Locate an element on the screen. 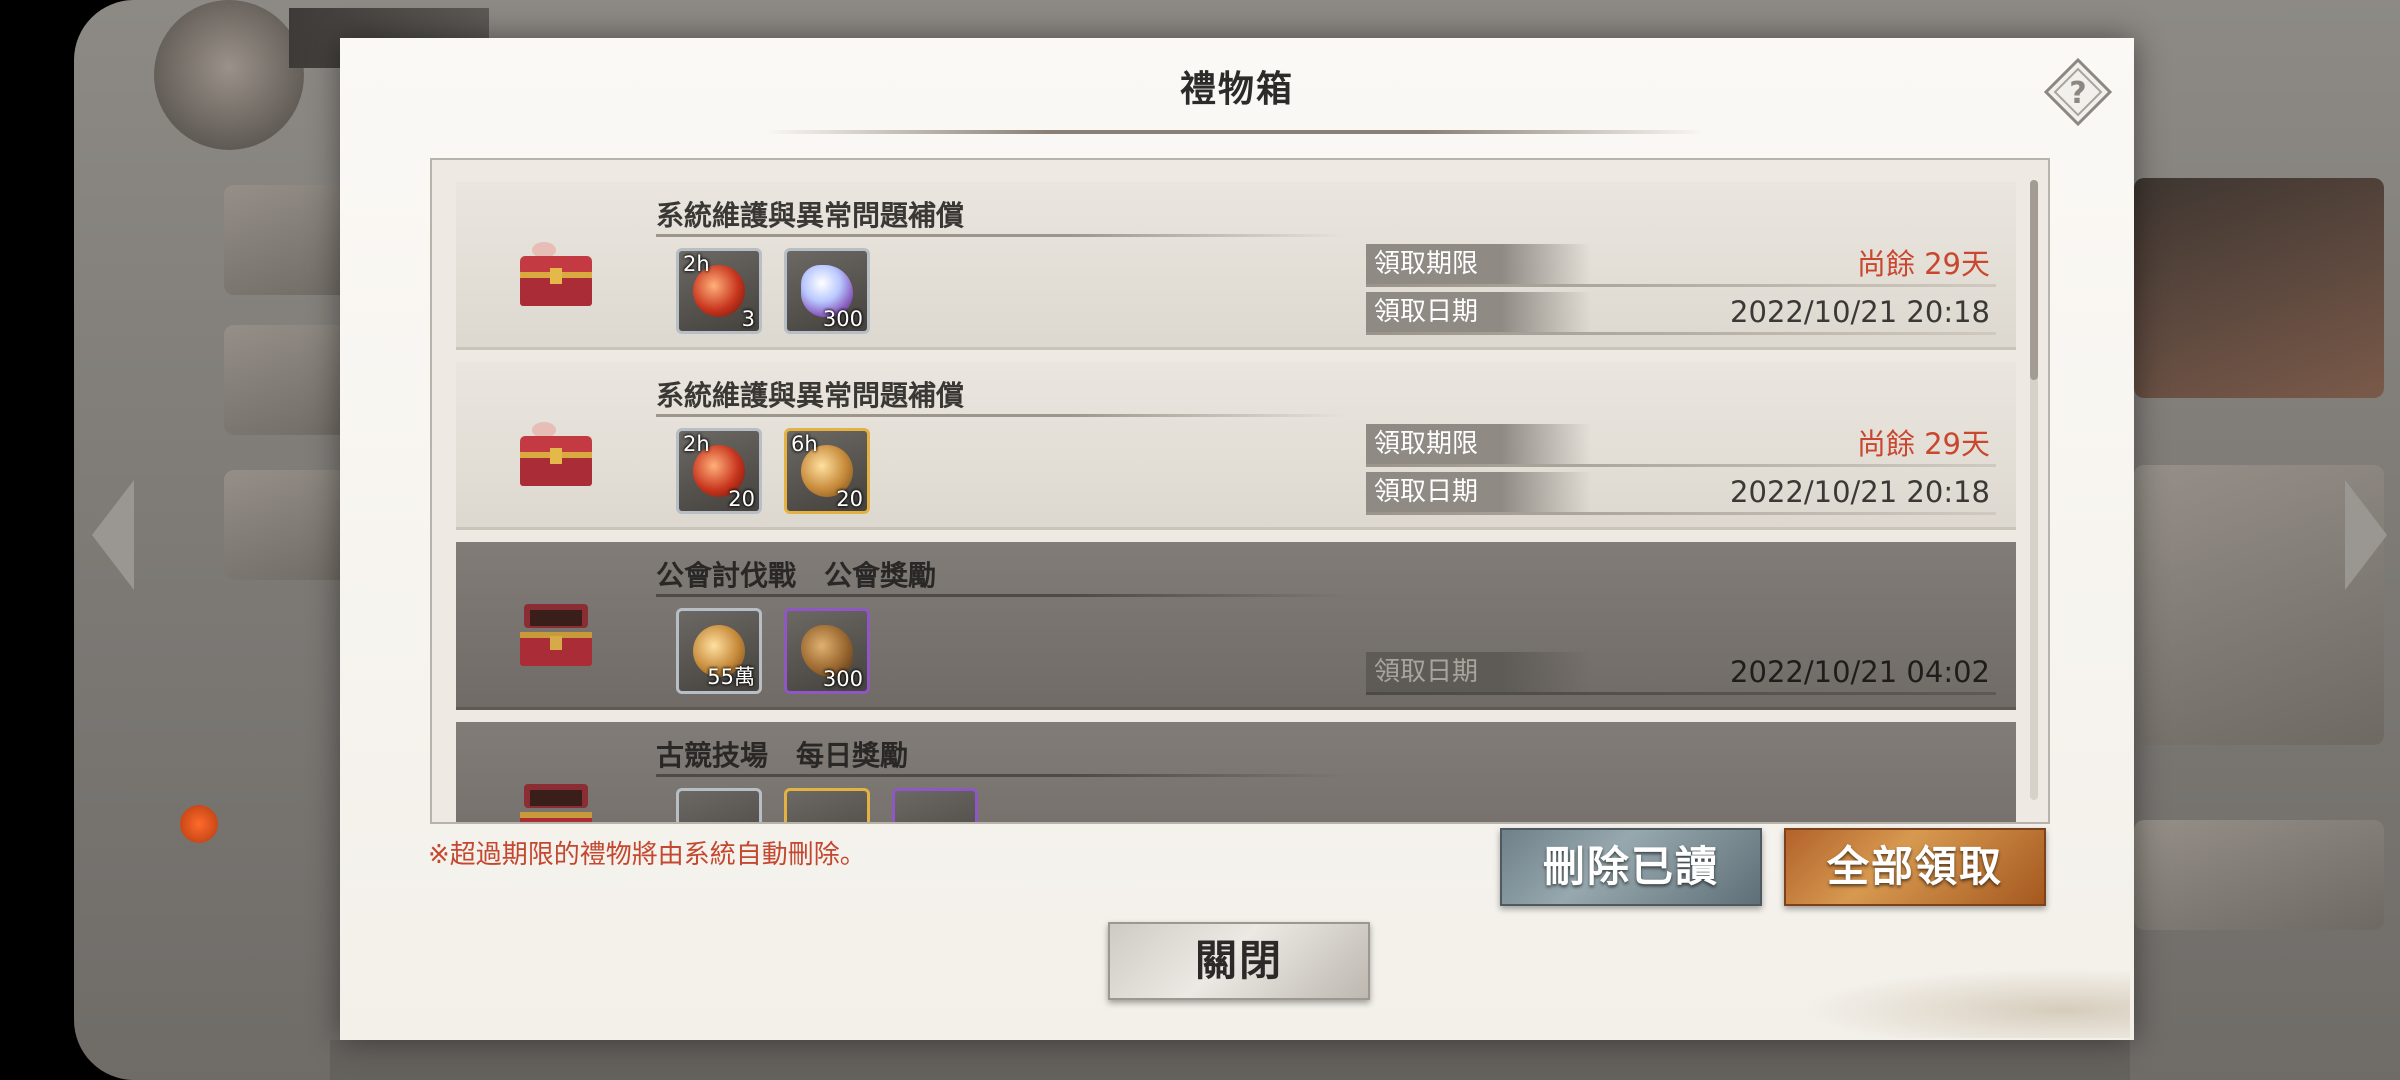  bg-avatar is located at coordinates (229, 75).